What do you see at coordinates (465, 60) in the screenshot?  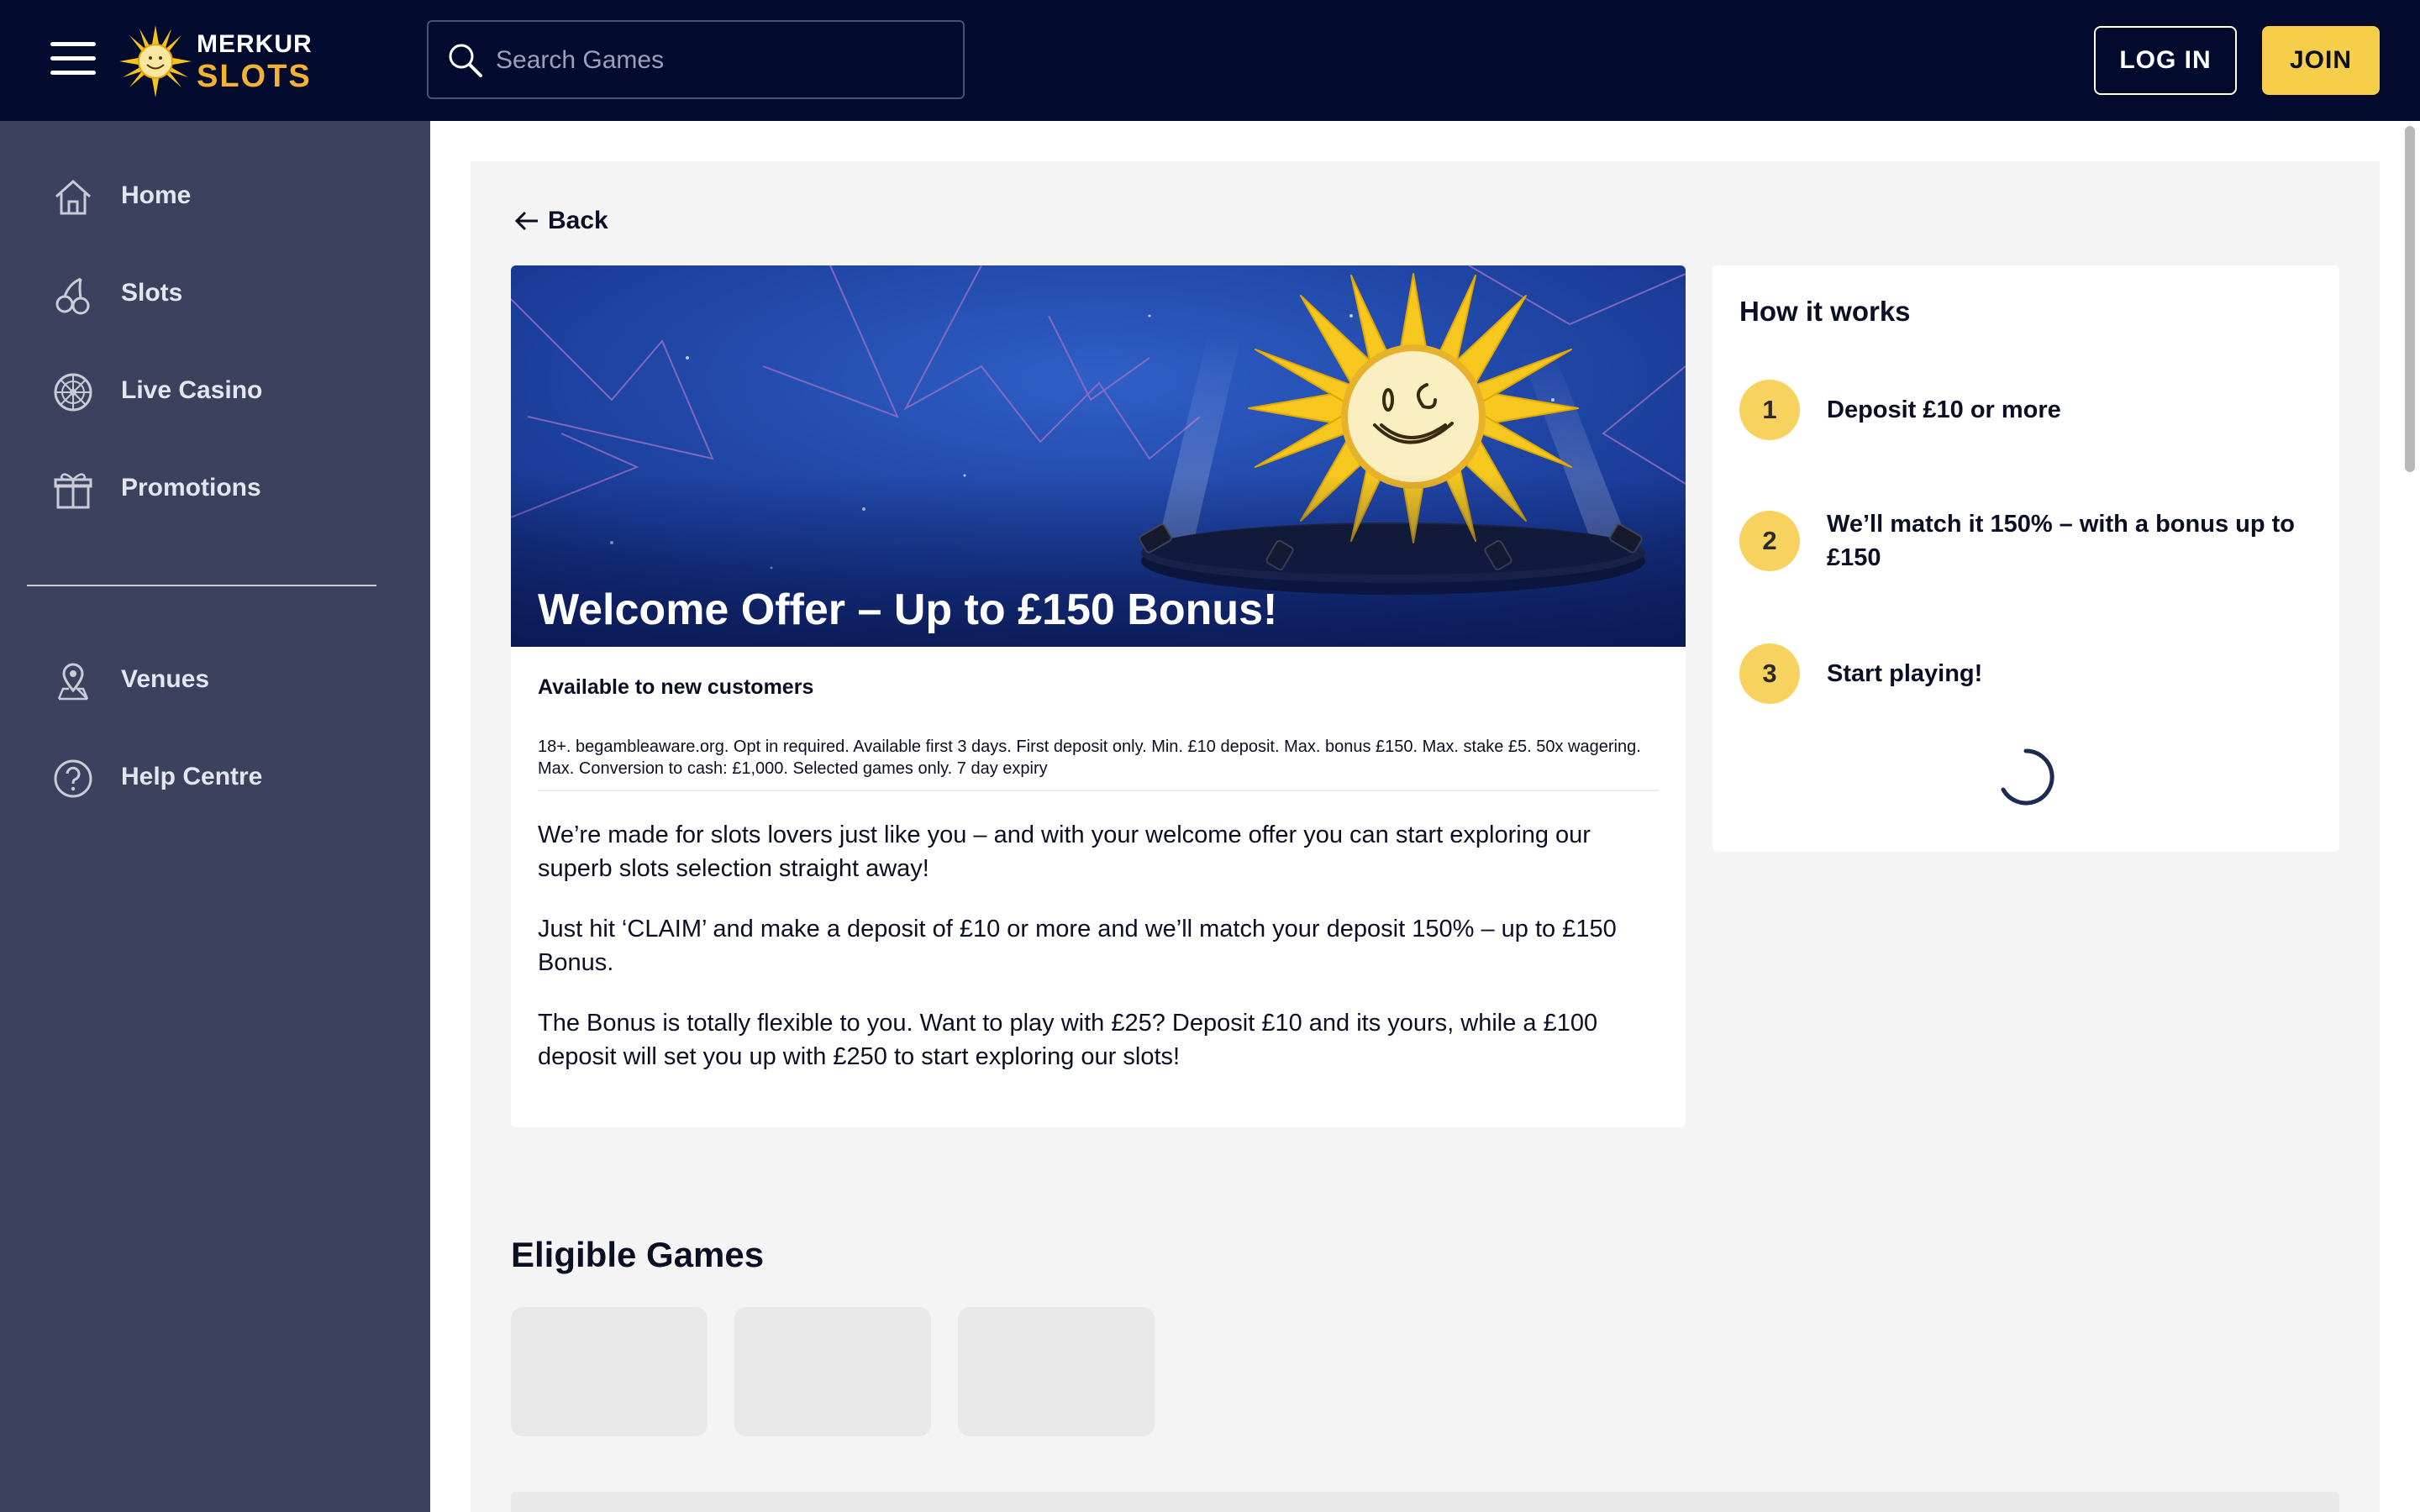 I see `search-icon` at bounding box center [465, 60].